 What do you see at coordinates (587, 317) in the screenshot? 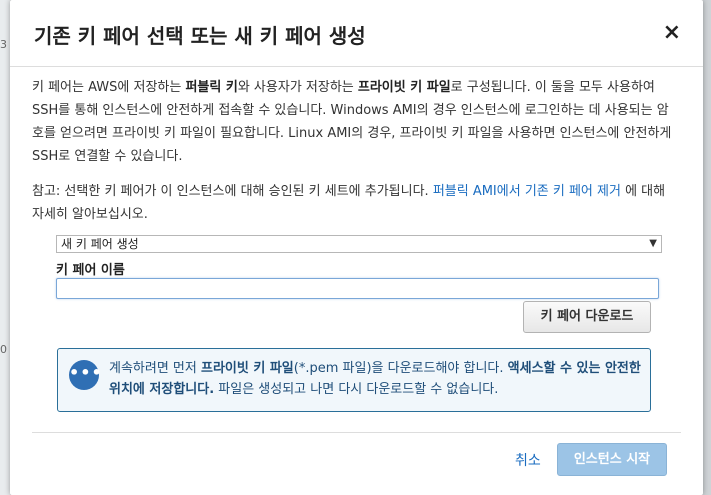
I see `download-key-pair-button: 키 페어 다운로드` at bounding box center [587, 317].